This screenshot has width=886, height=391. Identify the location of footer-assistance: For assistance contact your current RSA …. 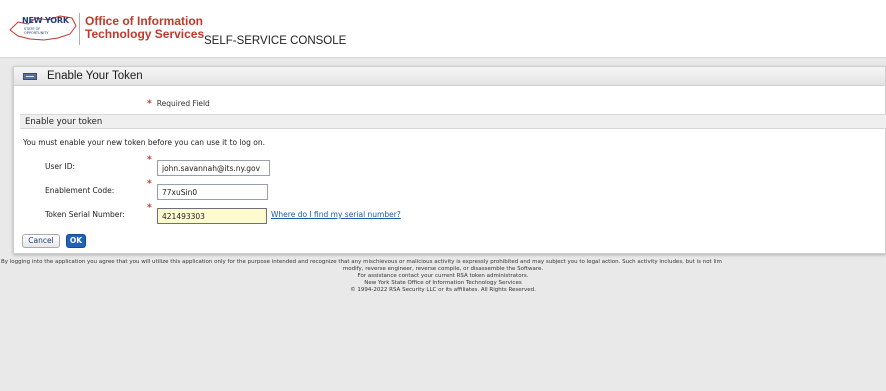
(443, 276).